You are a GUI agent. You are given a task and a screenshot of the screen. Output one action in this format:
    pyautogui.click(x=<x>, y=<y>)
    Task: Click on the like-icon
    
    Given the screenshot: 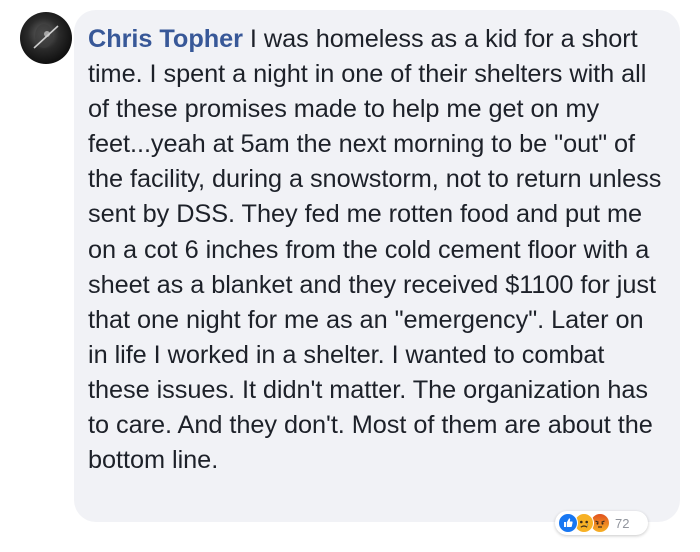 What is the action you would take?
    pyautogui.click(x=568, y=523)
    